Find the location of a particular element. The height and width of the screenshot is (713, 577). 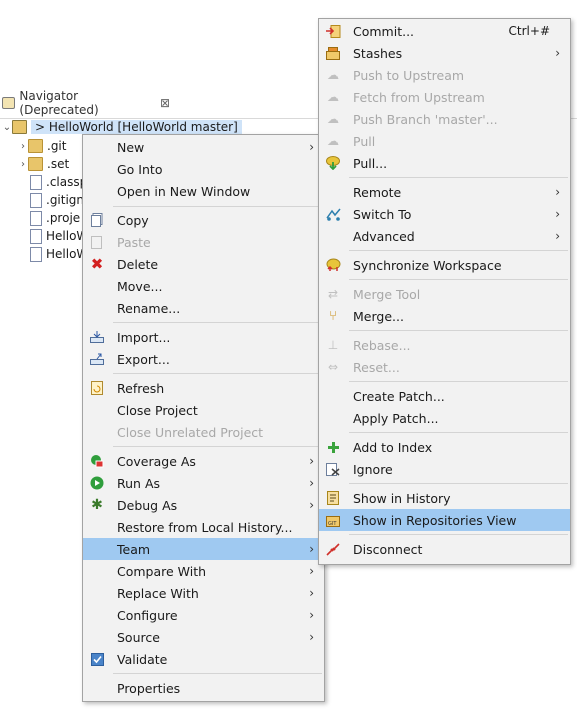

menu-item-debug-as: ✱ Debug As › is located at coordinates (203, 505).